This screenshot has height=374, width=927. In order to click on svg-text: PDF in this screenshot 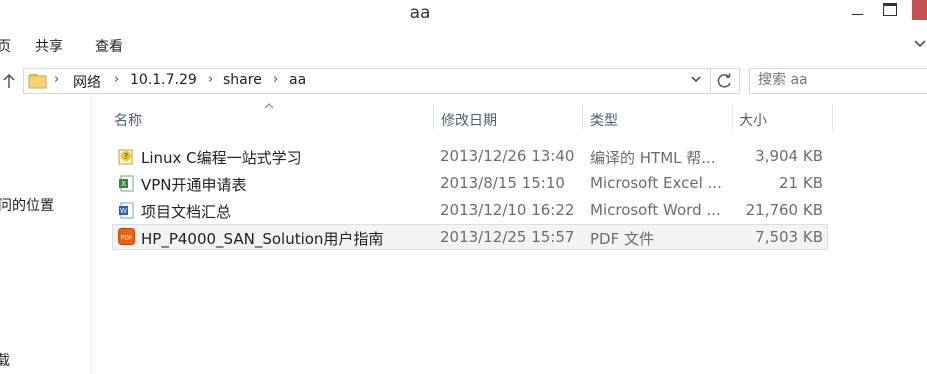, I will do `click(127, 238)`.